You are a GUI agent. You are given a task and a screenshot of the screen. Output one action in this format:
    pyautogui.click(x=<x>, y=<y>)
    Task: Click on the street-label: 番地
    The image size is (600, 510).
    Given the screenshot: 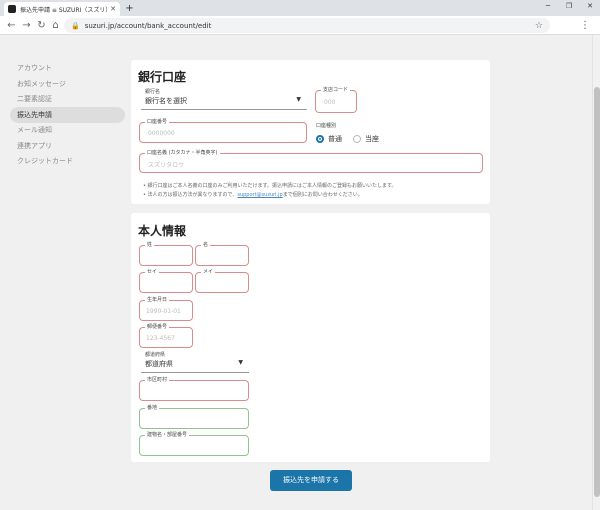 What is the action you would take?
    pyautogui.click(x=152, y=408)
    